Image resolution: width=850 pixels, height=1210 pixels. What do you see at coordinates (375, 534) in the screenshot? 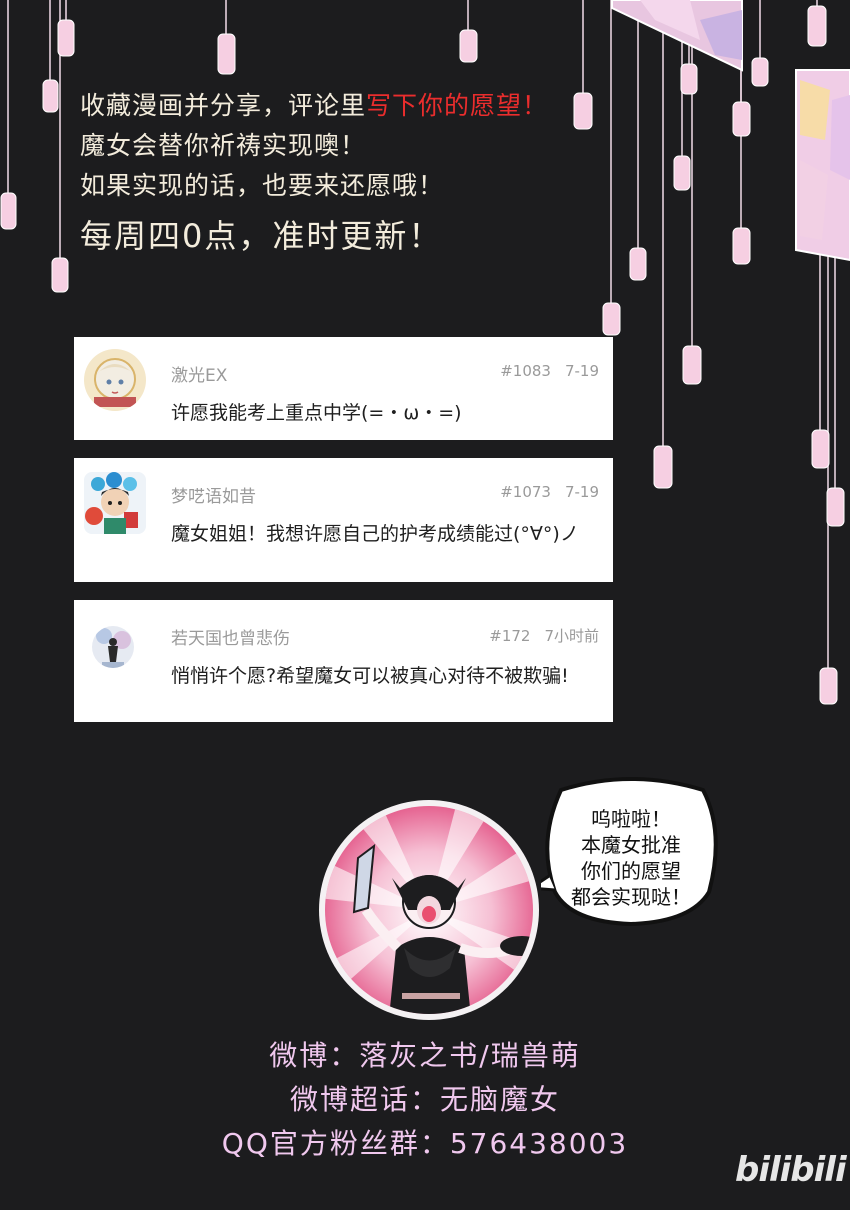
I see `comment-text: 魔女姐姐！我想许愿自己的护考成绩能过(°∀°)ノ` at bounding box center [375, 534].